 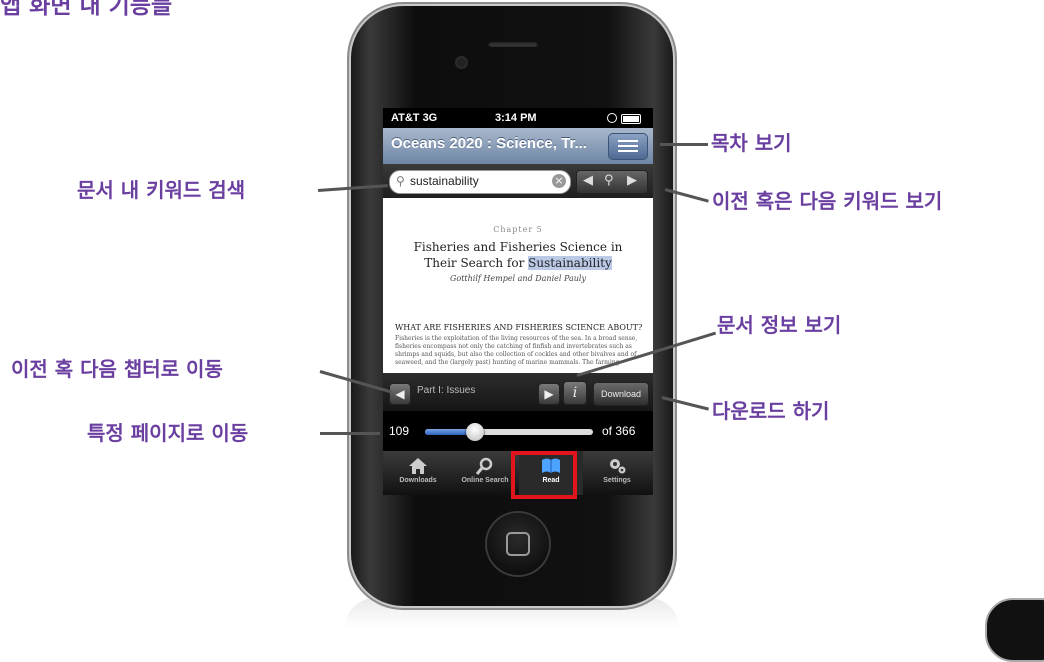 What do you see at coordinates (617, 480) in the screenshot?
I see `tab-label: Settings` at bounding box center [617, 480].